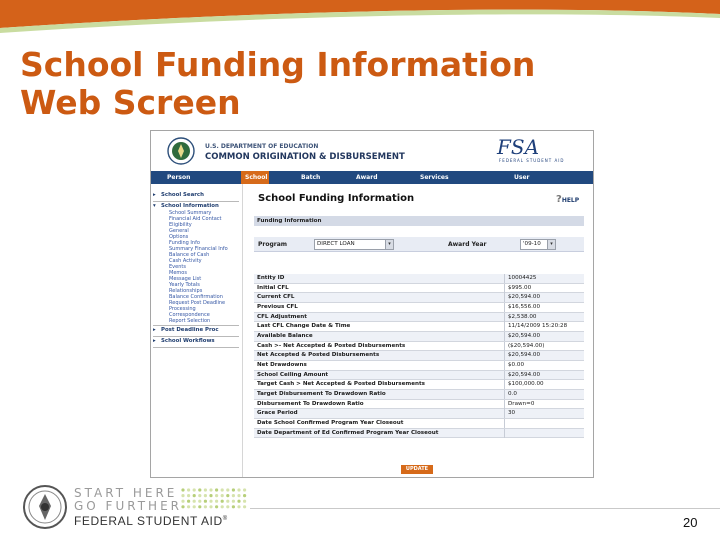 Image resolution: width=720 pixels, height=540 pixels. What do you see at coordinates (417, 469) in the screenshot?
I see `update-button: UPDATE` at bounding box center [417, 469].